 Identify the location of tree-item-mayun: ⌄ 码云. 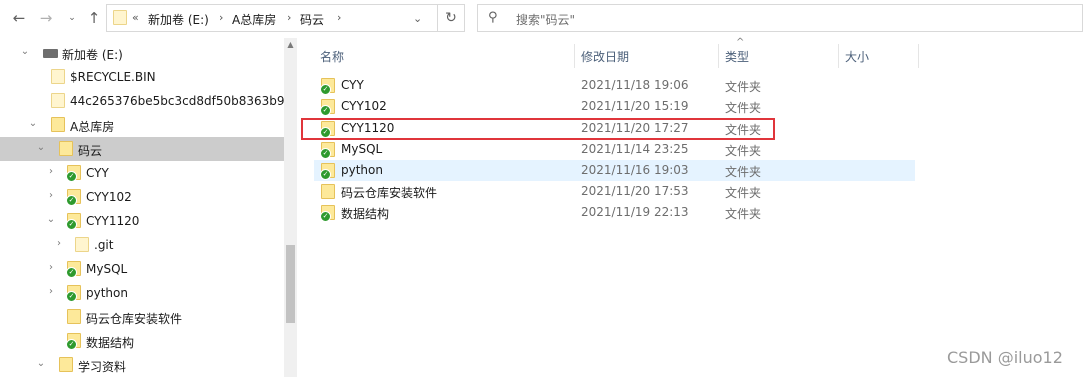
(142, 149).